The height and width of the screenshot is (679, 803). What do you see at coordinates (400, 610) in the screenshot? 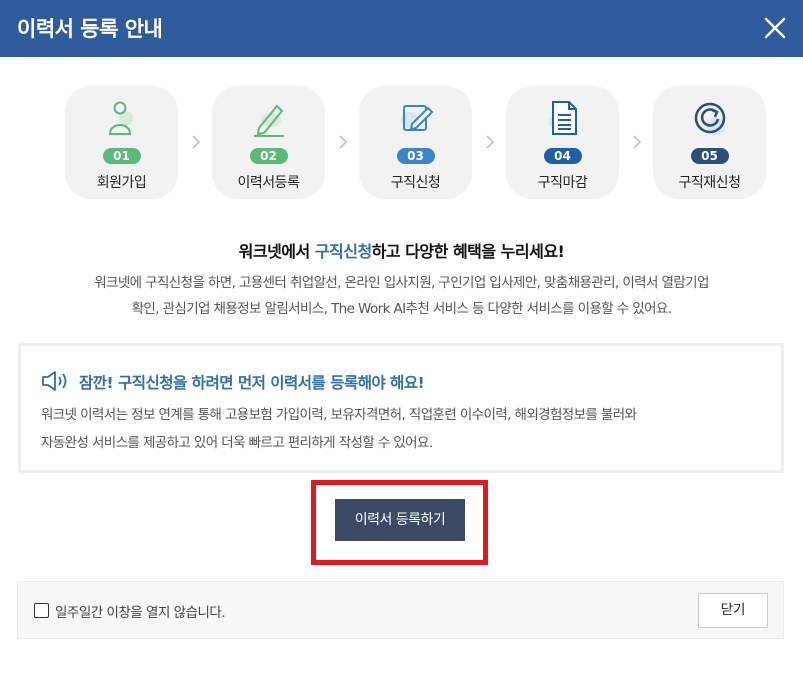
I see `dialog-footer: 일주일간 이창을 열지 않습니다. 닫기` at bounding box center [400, 610].